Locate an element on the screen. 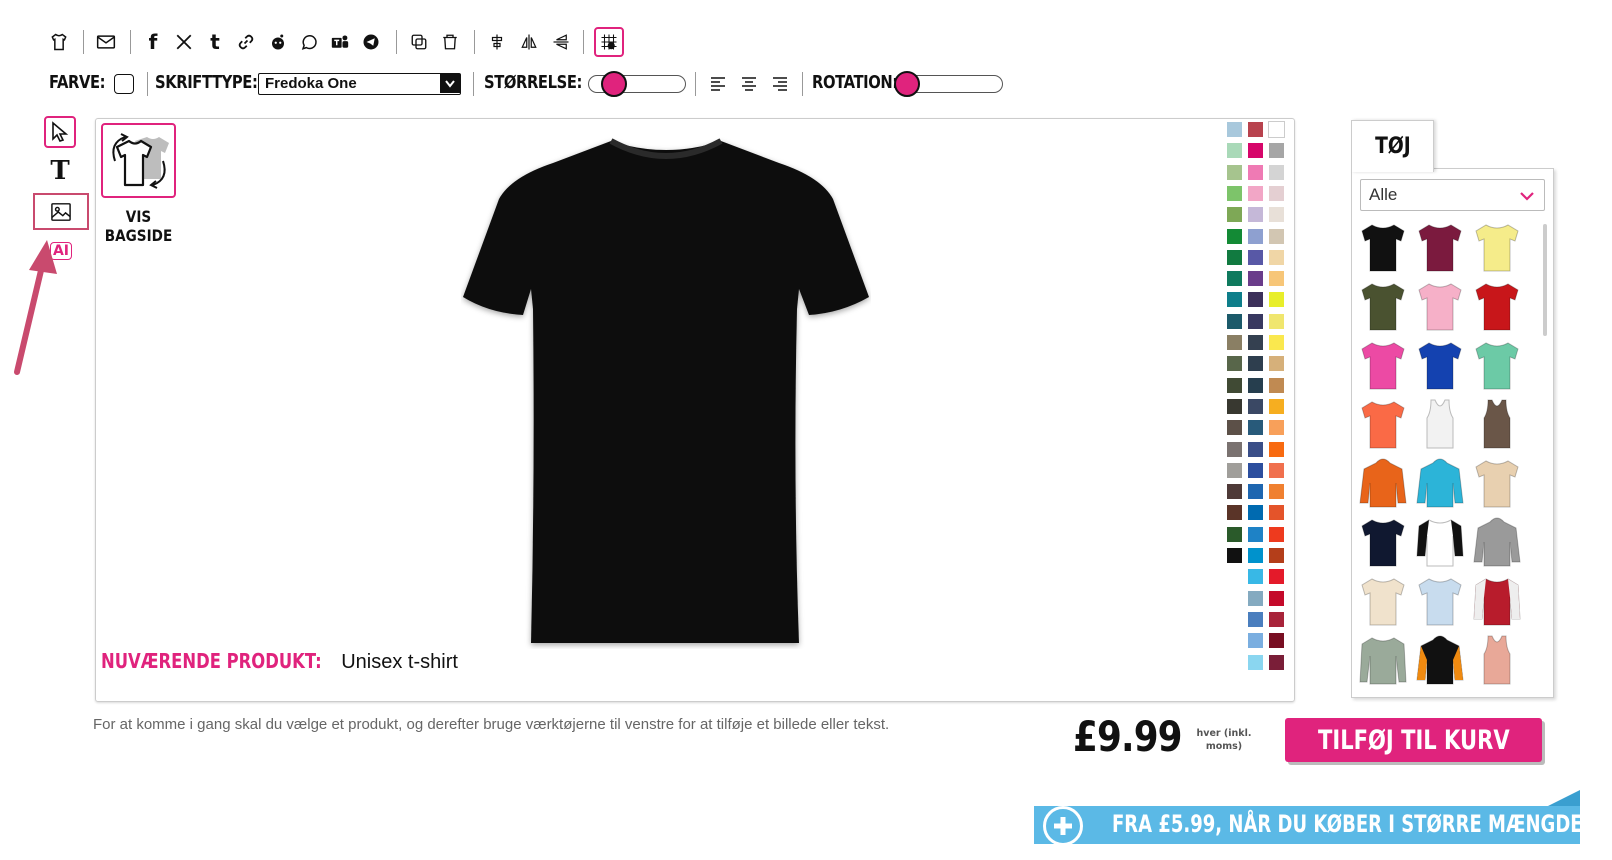 The height and width of the screenshot is (860, 1612). product-thumb-maroon-tshirt is located at coordinates (1440, 248).